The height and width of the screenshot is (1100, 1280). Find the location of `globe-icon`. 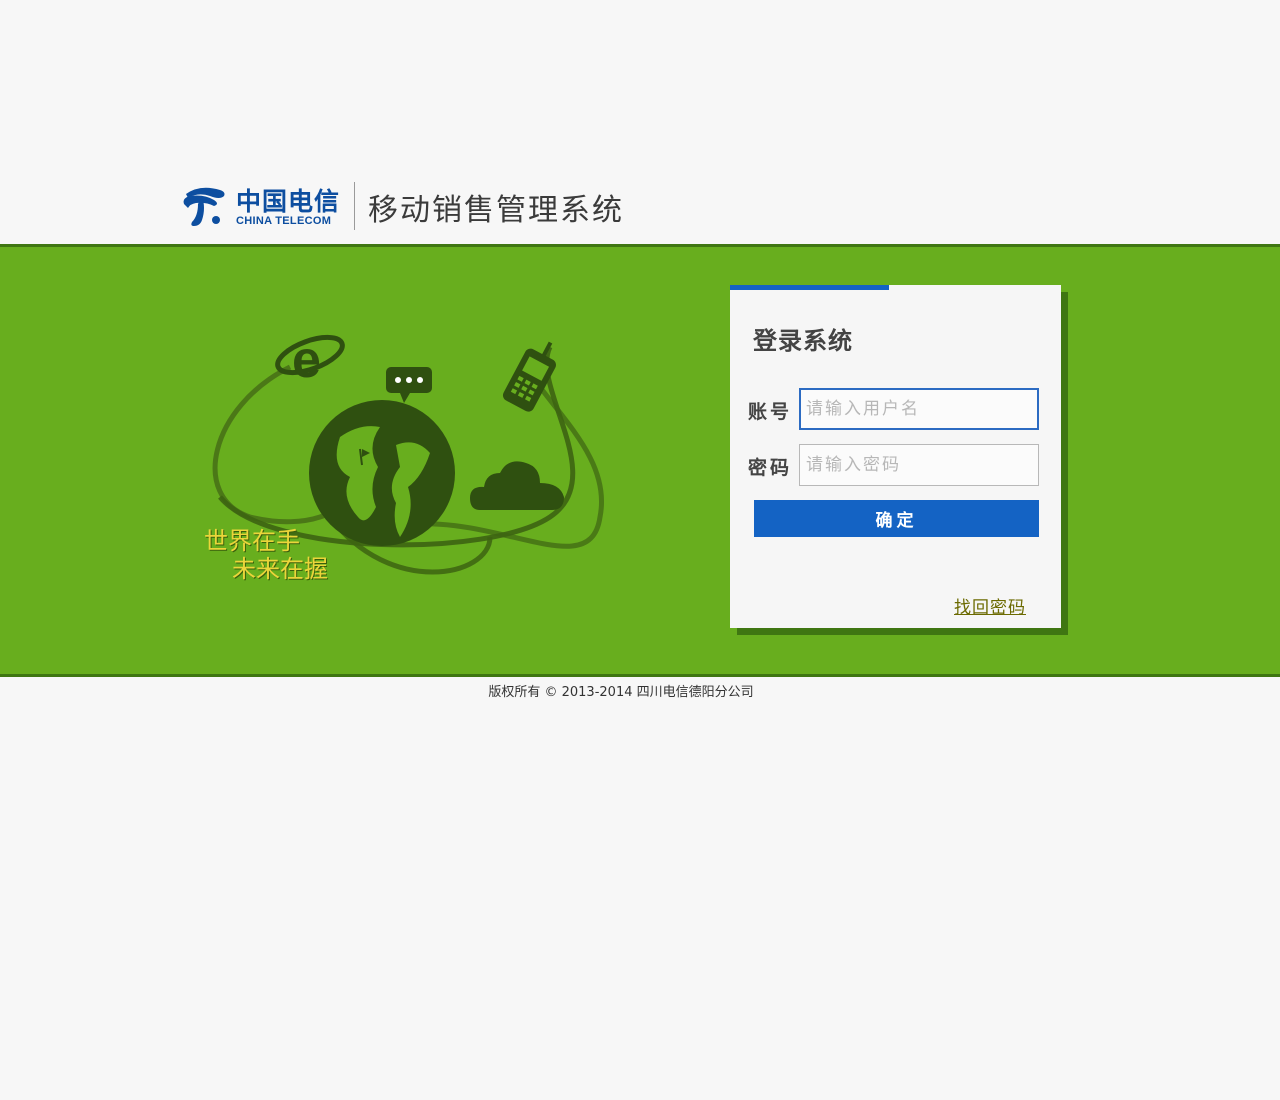

globe-icon is located at coordinates (382, 473).